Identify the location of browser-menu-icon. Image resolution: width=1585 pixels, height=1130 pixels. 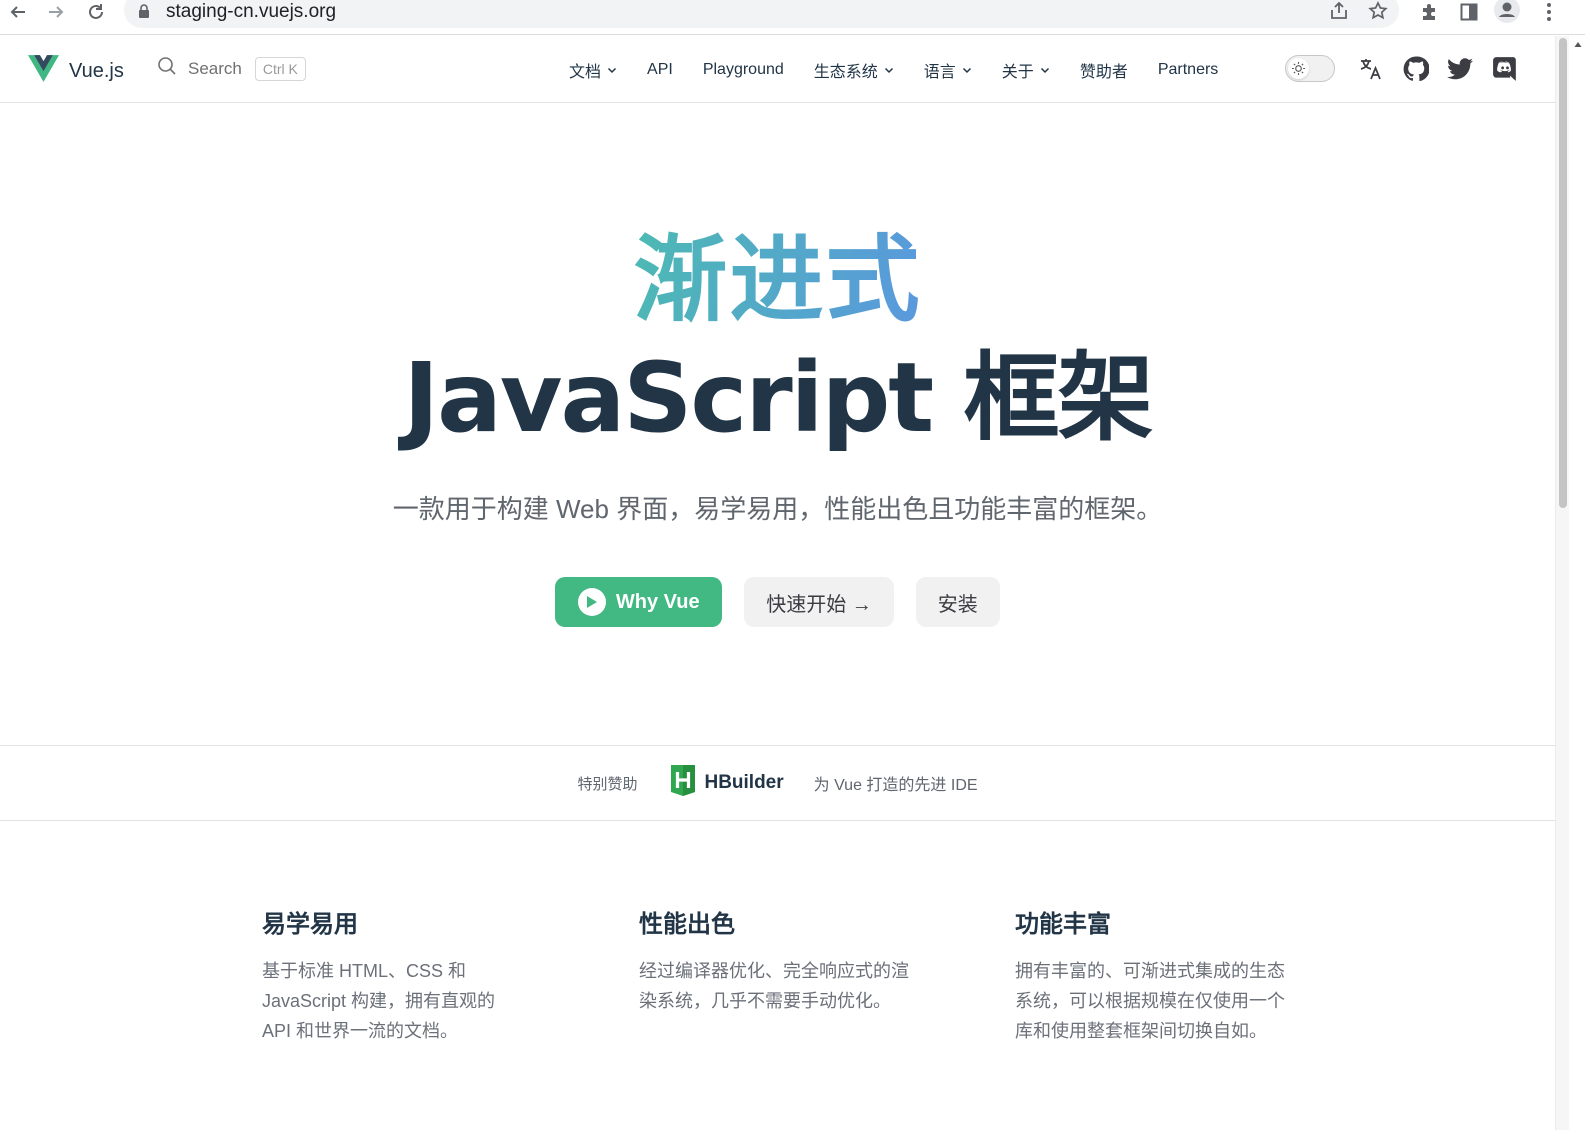
(1549, 12).